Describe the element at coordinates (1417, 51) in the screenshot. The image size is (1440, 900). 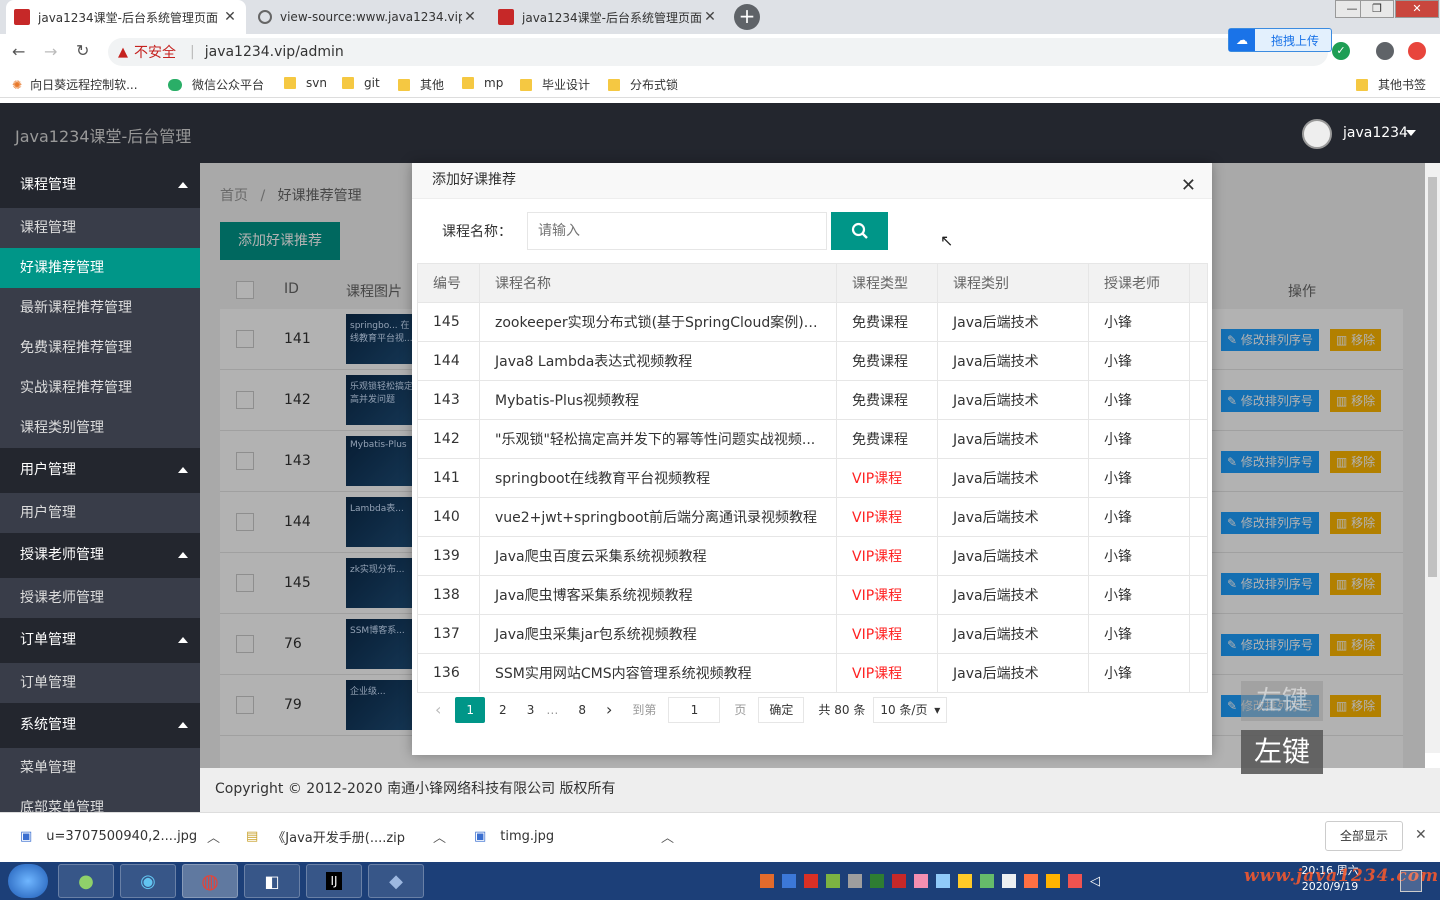
I see `update-icon` at that location.